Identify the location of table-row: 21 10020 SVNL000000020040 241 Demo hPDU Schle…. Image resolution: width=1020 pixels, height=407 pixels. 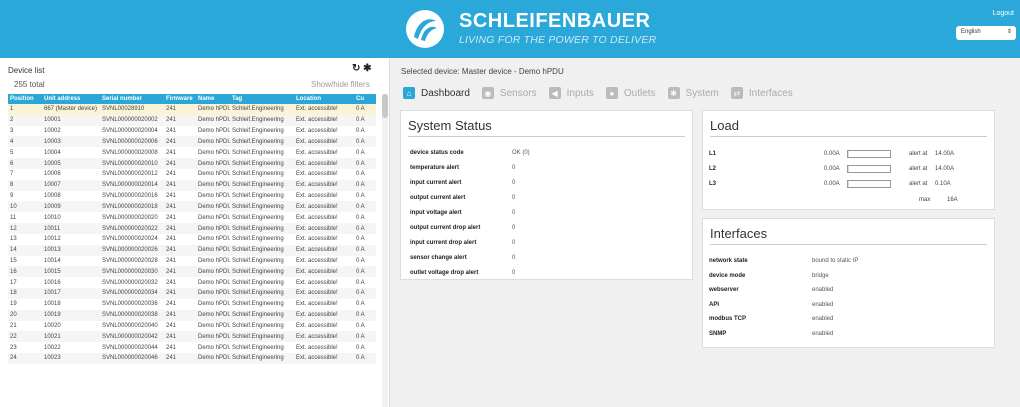
(192, 326).